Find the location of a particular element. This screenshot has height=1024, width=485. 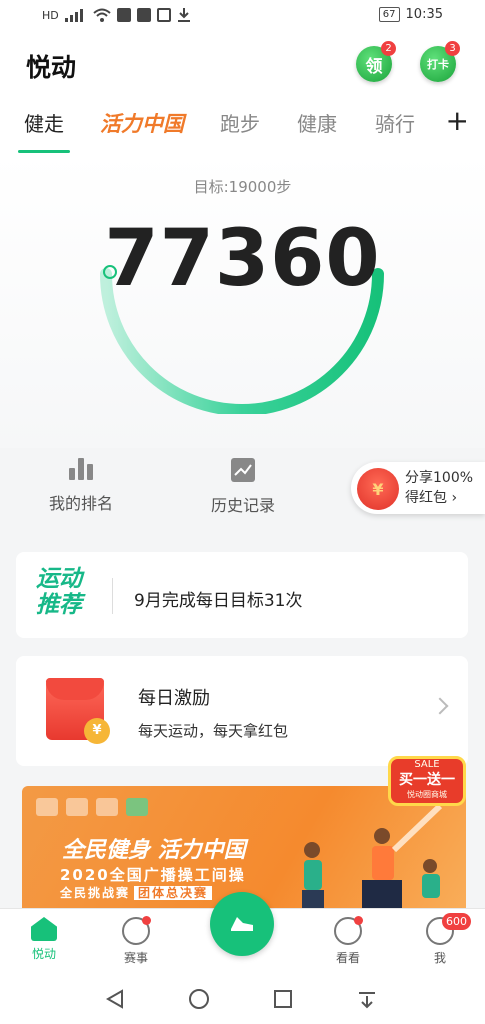

nav-watch: 看看 is located at coordinates (348, 941).